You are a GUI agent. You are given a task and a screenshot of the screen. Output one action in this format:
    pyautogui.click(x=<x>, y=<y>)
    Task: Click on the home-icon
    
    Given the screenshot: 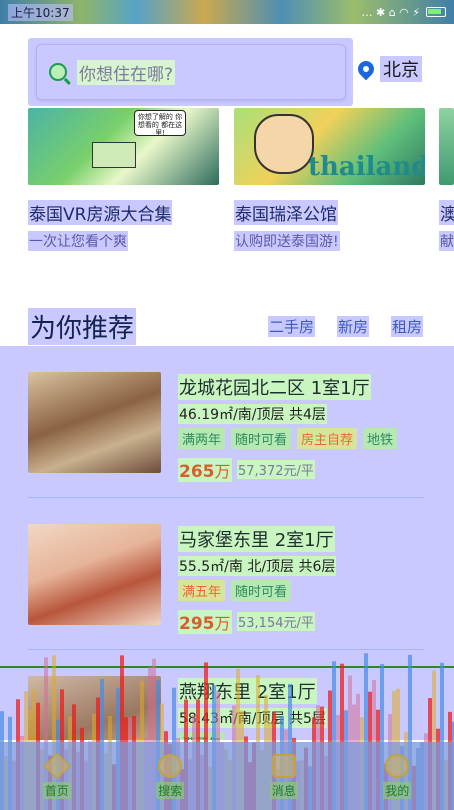 What is the action you would take?
    pyautogui.click(x=57, y=765)
    